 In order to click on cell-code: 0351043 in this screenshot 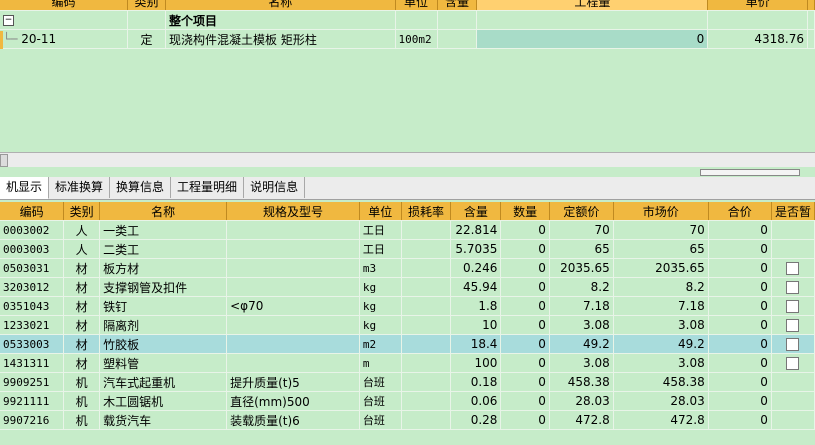, I will do `click(32, 306)`.